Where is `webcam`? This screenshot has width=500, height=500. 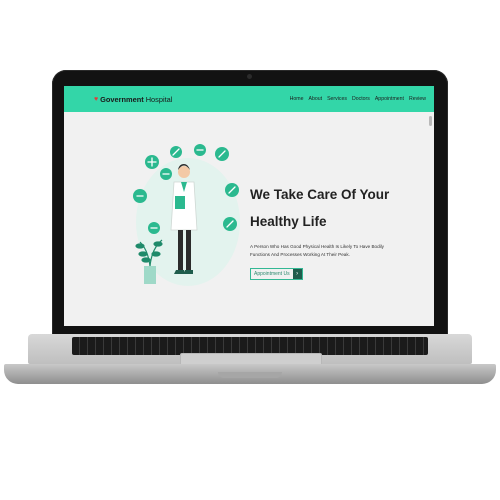 webcam is located at coordinates (249, 76).